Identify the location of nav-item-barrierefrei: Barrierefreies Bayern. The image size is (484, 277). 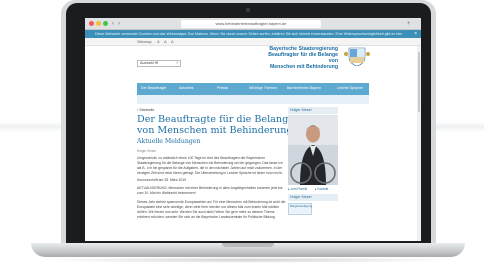
(304, 88).